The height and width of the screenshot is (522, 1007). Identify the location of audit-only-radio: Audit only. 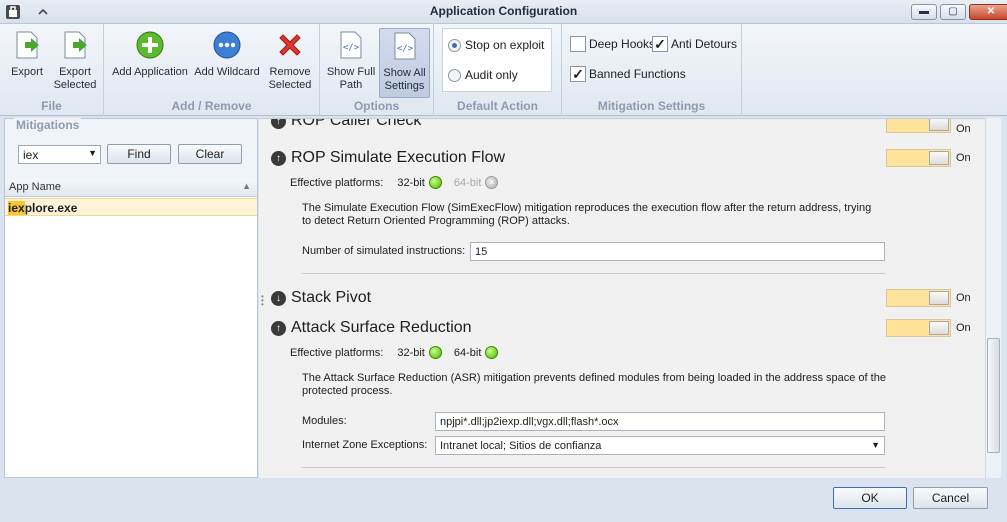
(483, 75).